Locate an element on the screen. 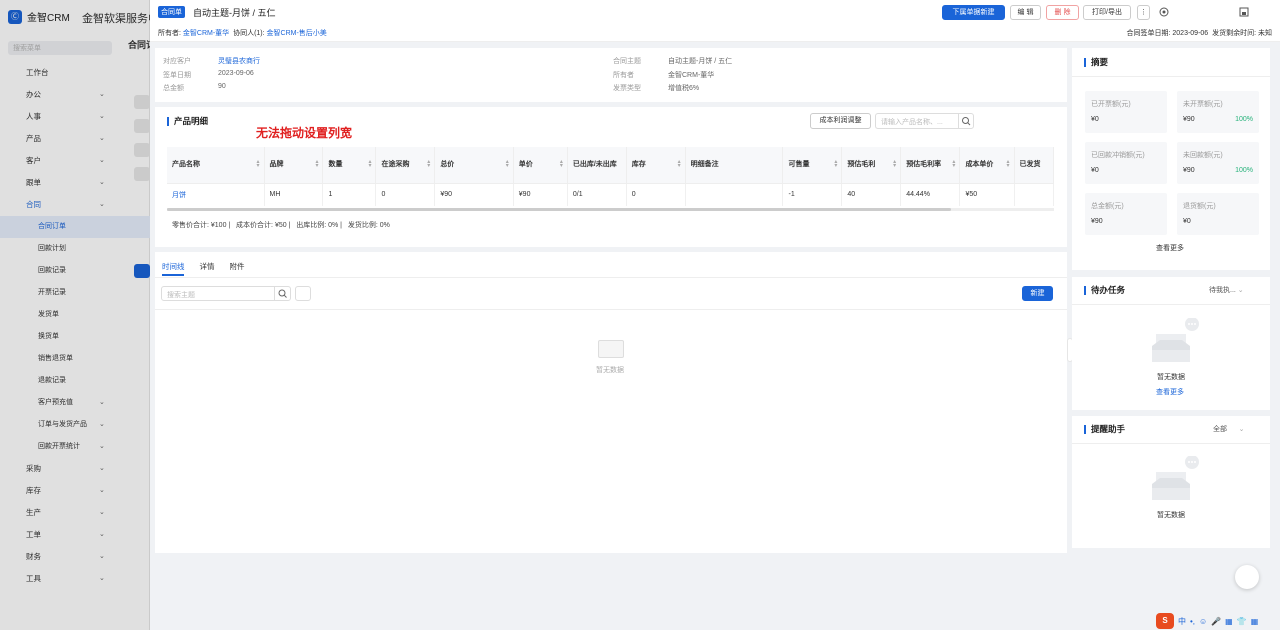 The image size is (1280, 630). table-row: 月饼 MH 1 0 ¥90 ¥90 0/1 0 -1 40 44.44% ¥50 is located at coordinates (610, 194).